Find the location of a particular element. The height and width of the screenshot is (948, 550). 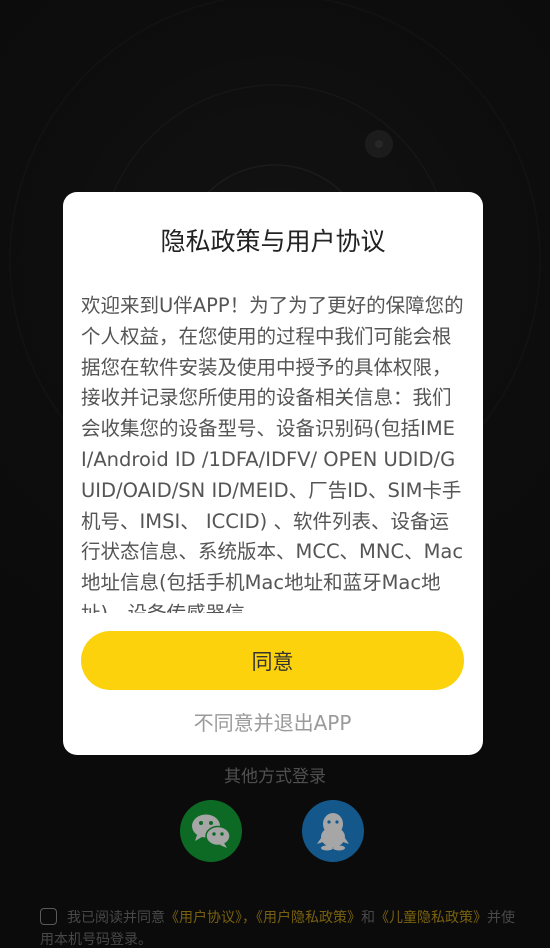

dialog-title: 隐私政策与用户协议 is located at coordinates (273, 241).